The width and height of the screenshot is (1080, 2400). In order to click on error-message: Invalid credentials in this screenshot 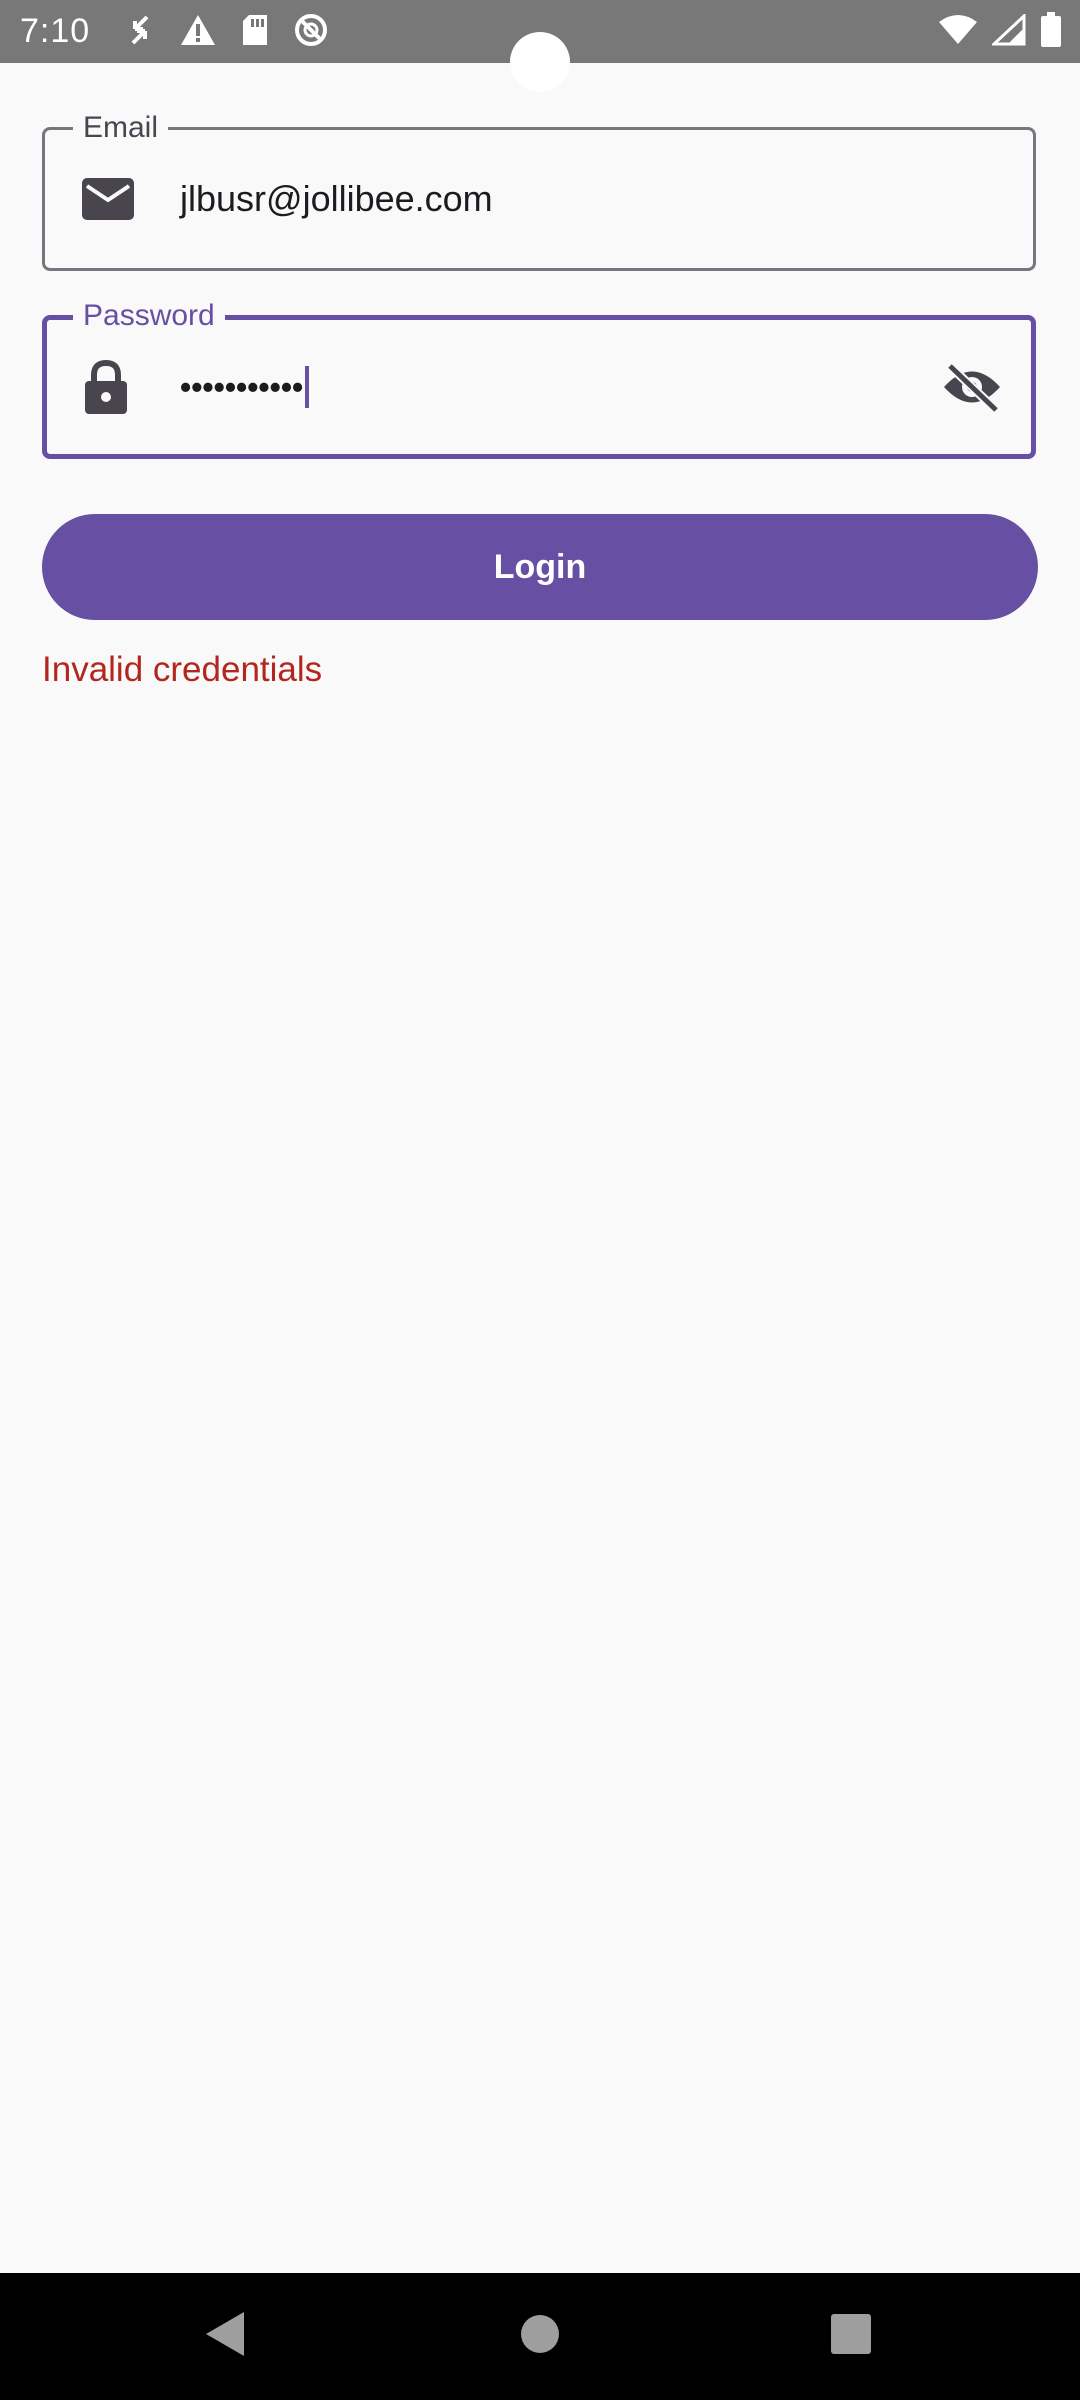, I will do `click(182, 669)`.